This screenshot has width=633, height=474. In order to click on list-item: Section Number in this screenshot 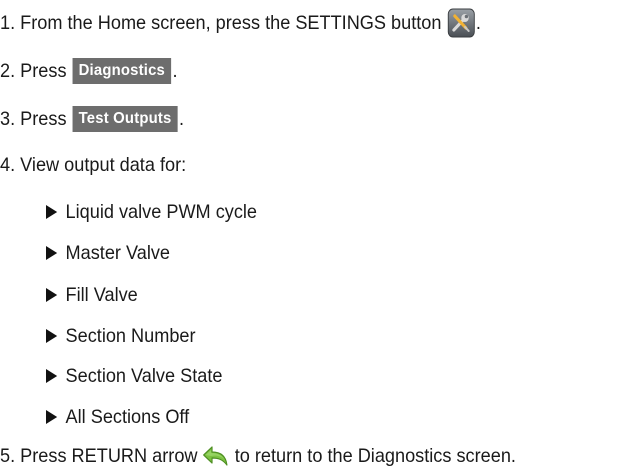, I will do `click(121, 336)`.